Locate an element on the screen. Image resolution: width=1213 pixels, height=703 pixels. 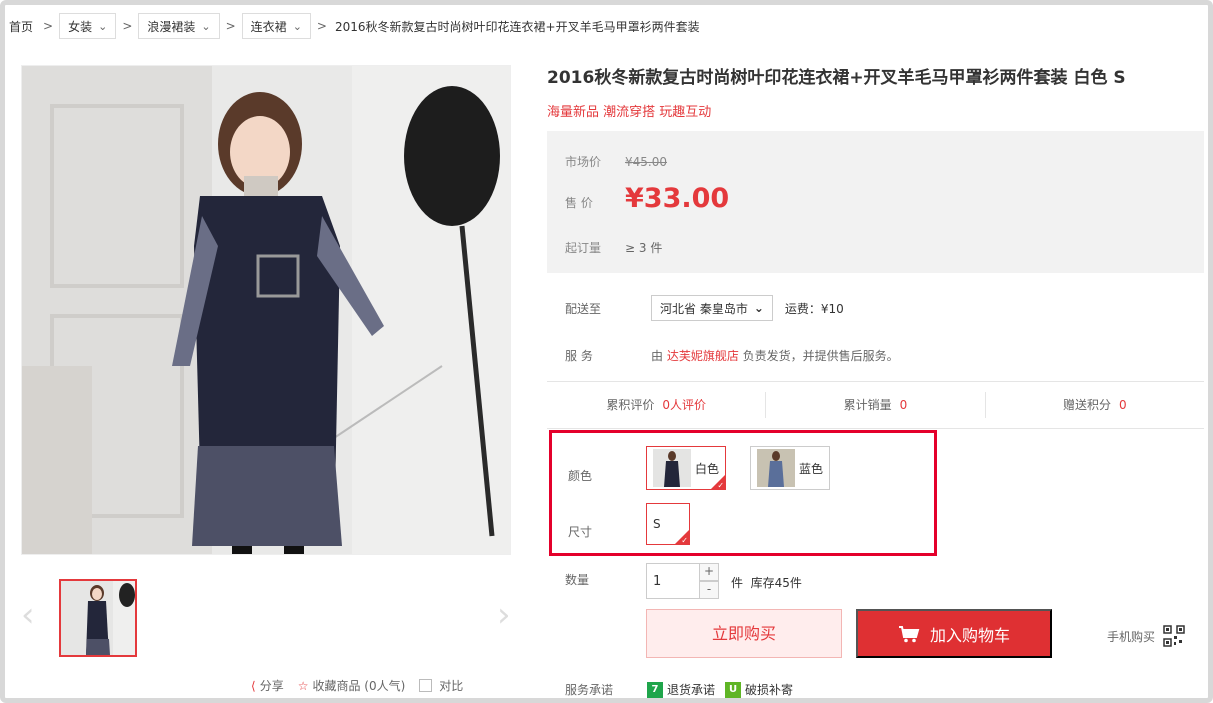
market-price-value: ¥45.00 is located at coordinates (646, 162).